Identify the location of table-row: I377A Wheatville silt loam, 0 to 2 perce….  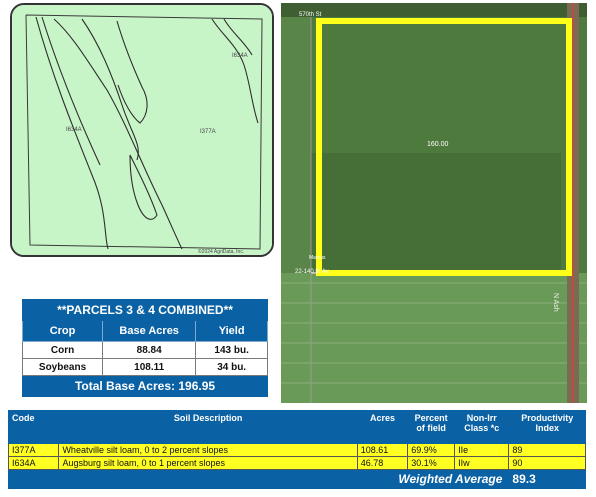
(296, 450).